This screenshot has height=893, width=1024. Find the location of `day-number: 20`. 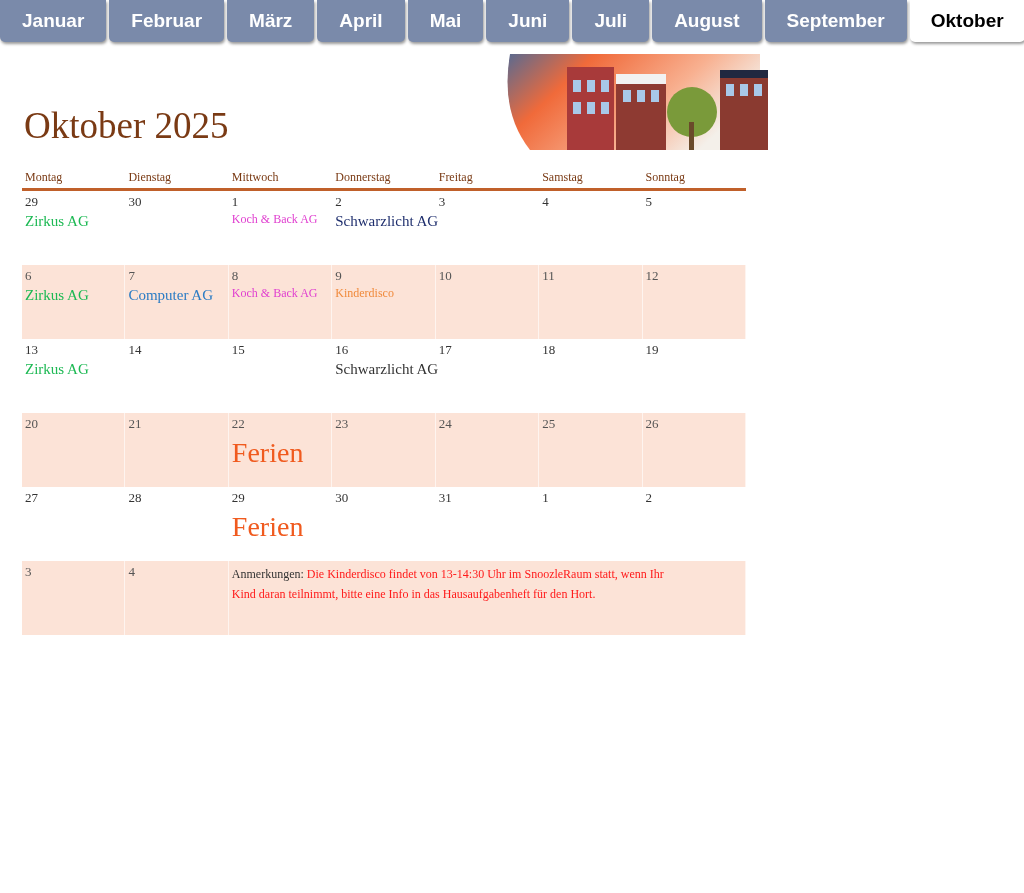

day-number: 20 is located at coordinates (32, 424).